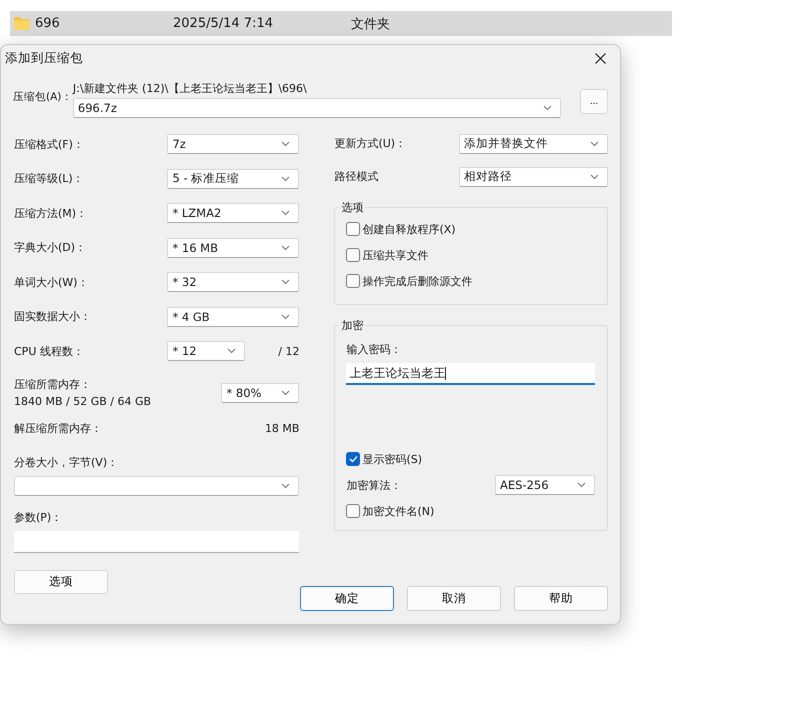 The height and width of the screenshot is (722, 800). I want to click on field-label: 压缩包(A)：, so click(42, 98).